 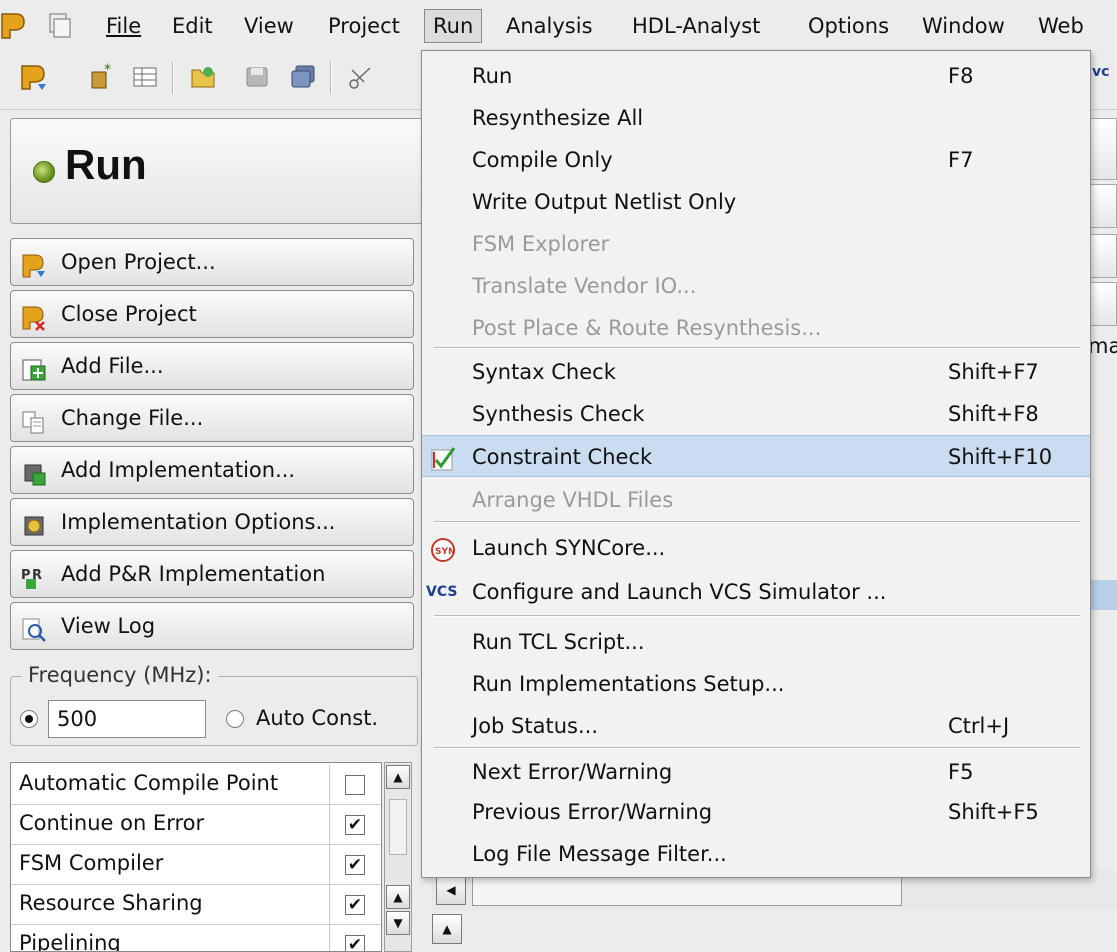 What do you see at coordinates (196, 865) in the screenshot?
I see `table-row: FSM Compiler ✔` at bounding box center [196, 865].